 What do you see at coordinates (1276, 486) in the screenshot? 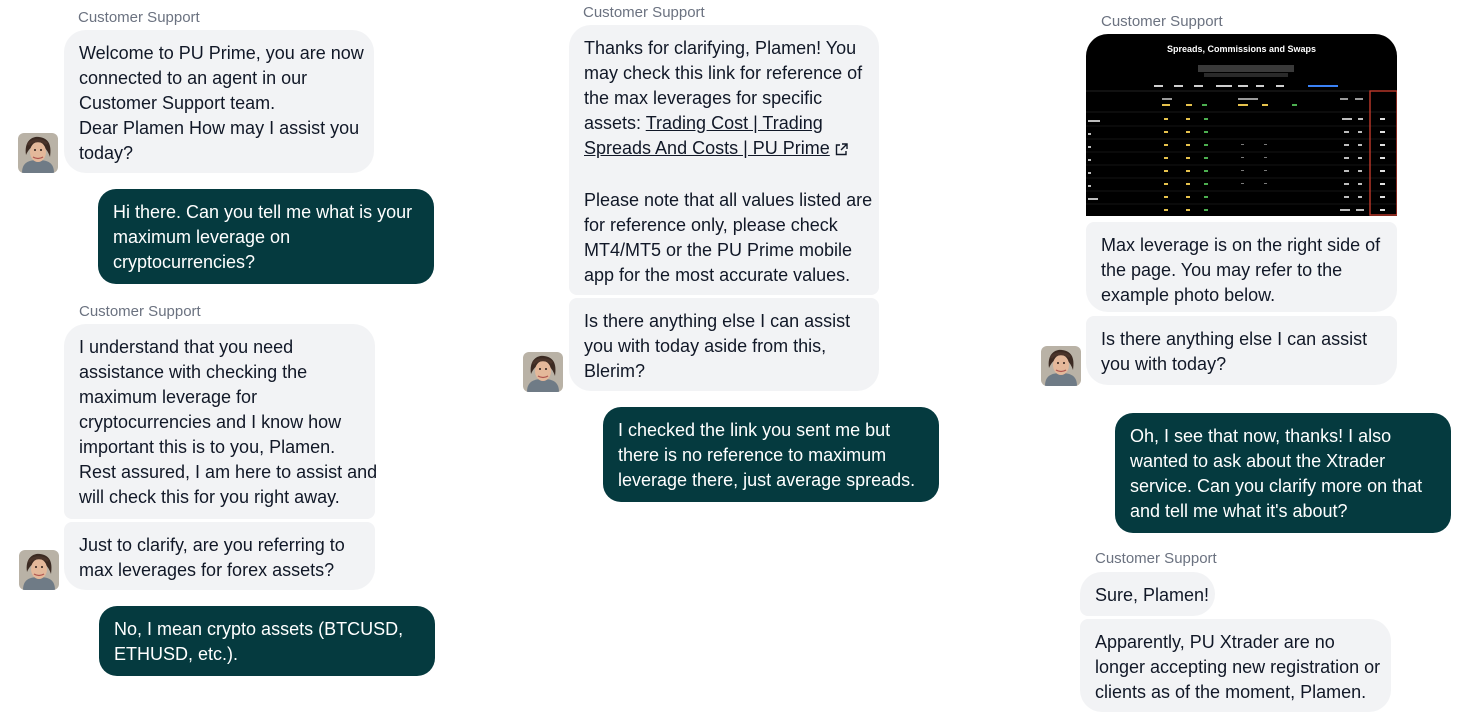
I see `message-line: service. Can you clarify more on that` at bounding box center [1276, 486].